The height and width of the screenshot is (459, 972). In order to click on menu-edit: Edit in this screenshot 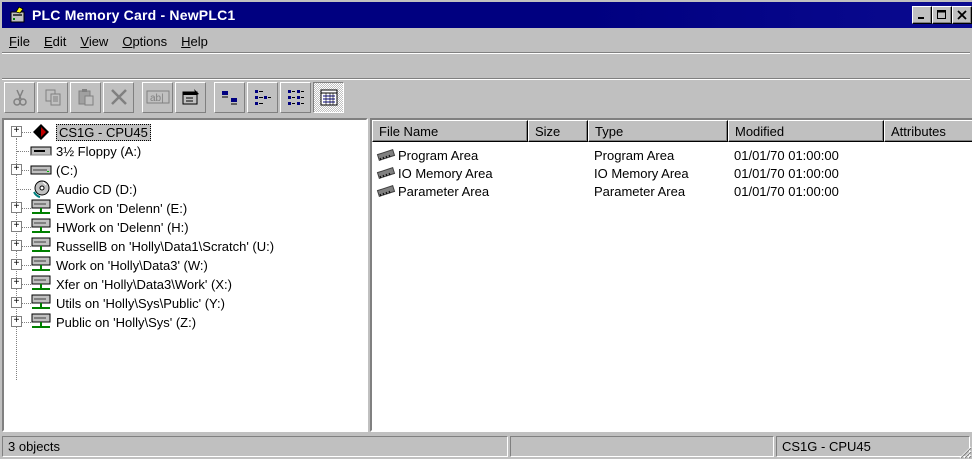, I will do `click(55, 41)`.